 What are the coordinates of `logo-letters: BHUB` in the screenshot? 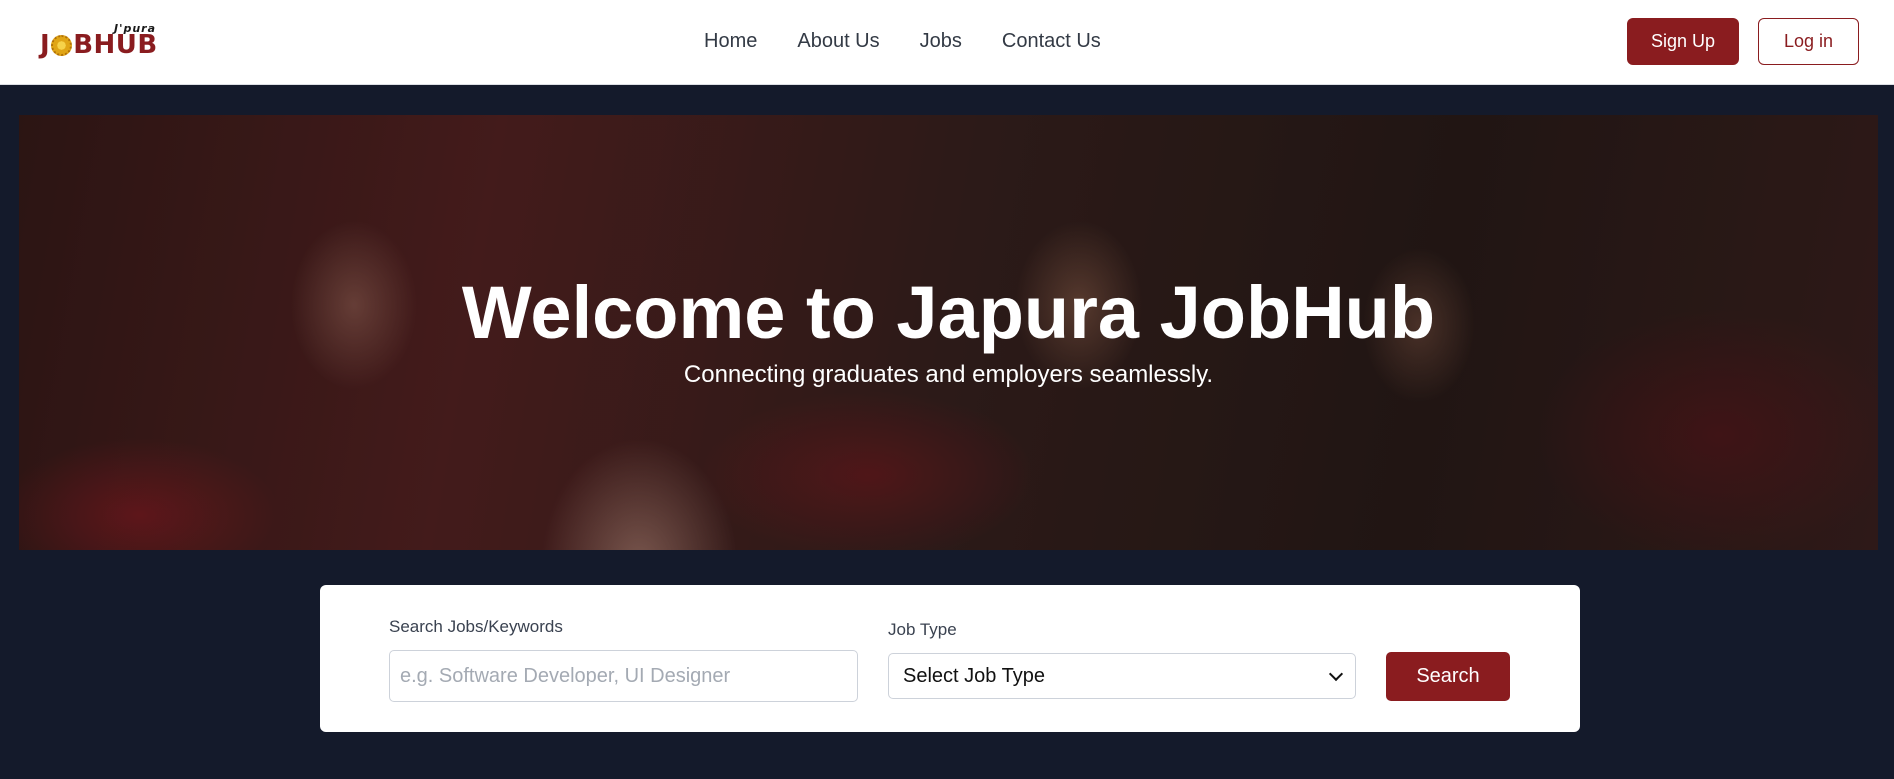 It's located at (115, 45).